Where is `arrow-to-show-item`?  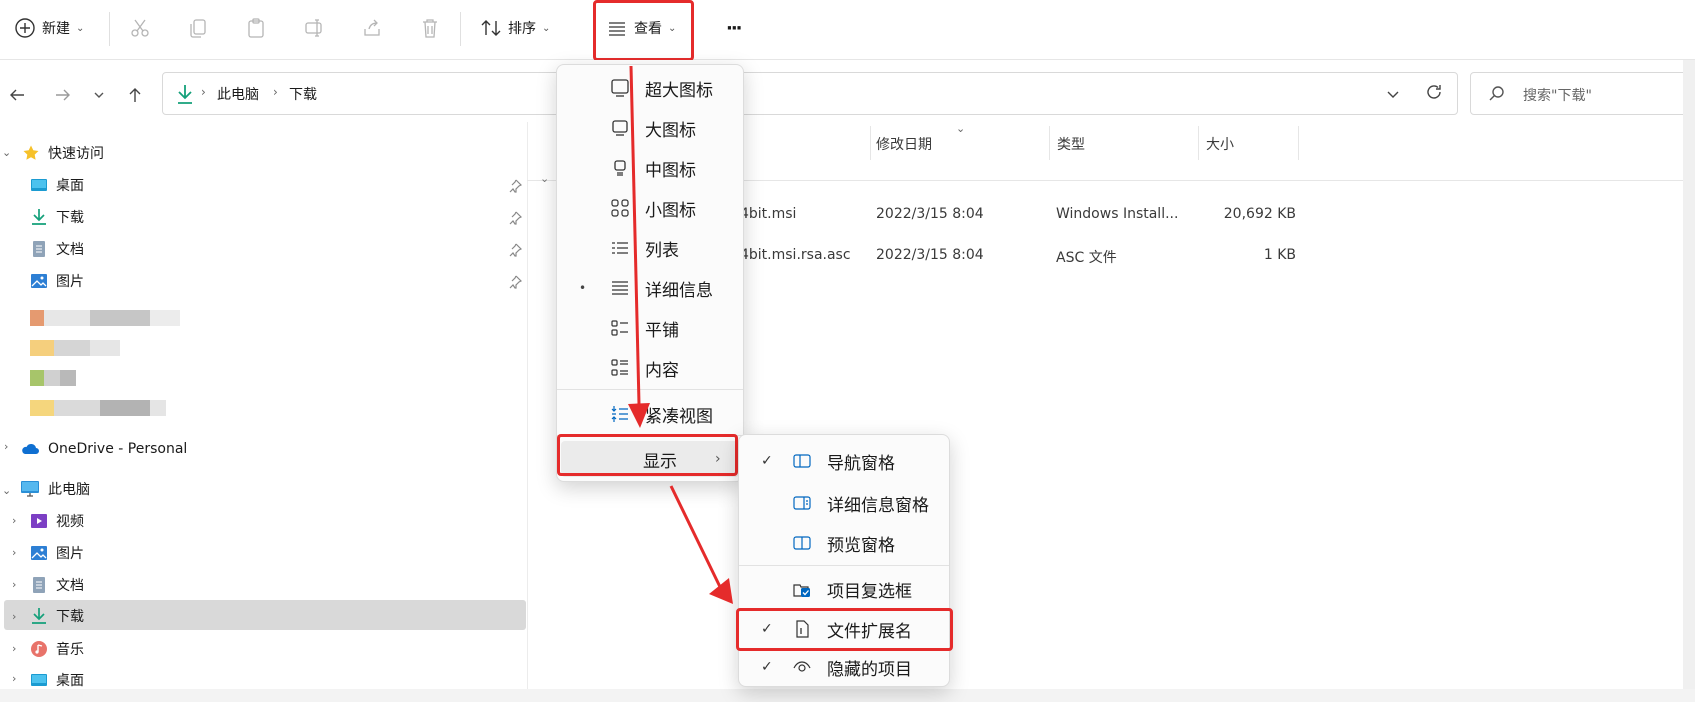 arrow-to-show-item is located at coordinates (635, 235).